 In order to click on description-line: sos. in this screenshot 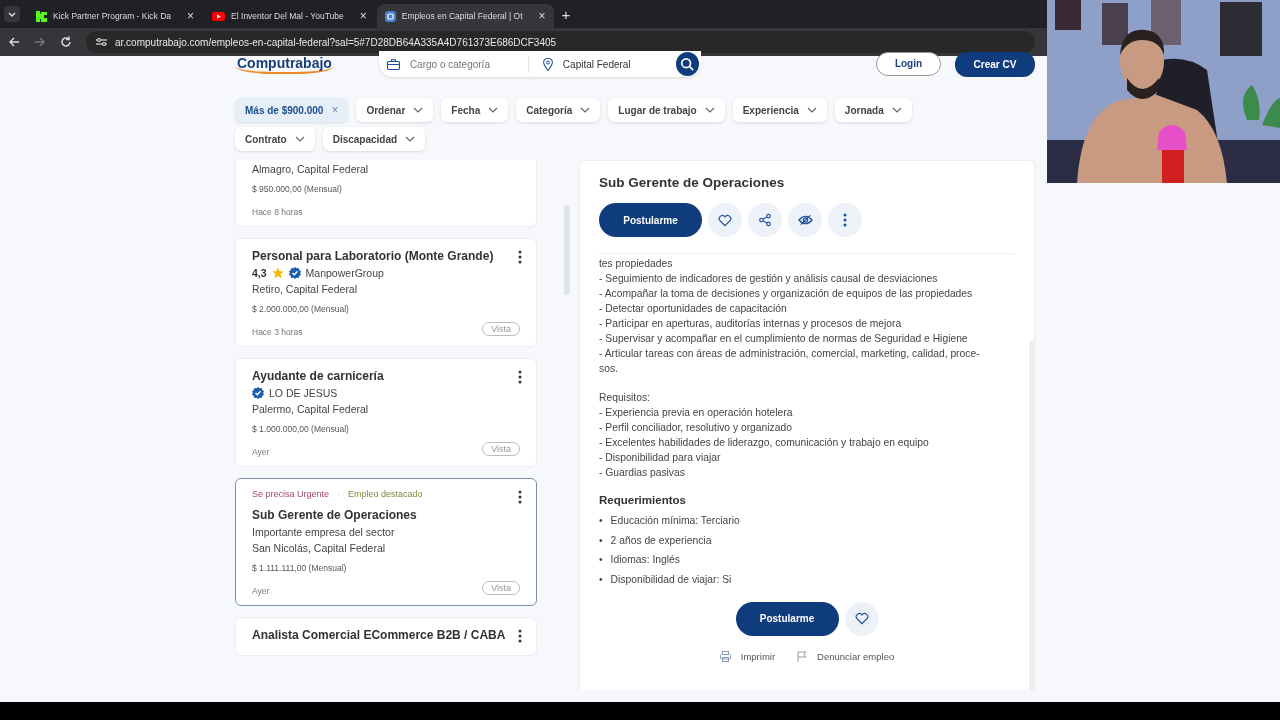, I will do `click(609, 369)`.